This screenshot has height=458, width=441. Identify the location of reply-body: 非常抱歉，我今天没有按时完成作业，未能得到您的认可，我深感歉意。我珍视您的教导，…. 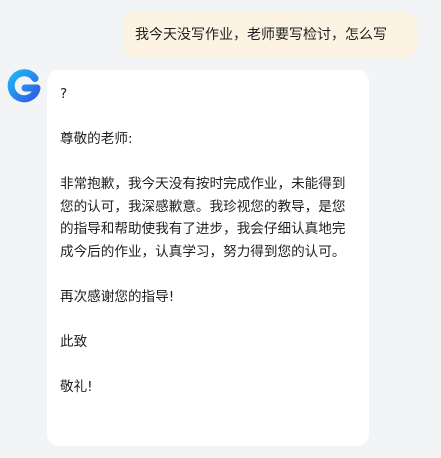
(203, 218).